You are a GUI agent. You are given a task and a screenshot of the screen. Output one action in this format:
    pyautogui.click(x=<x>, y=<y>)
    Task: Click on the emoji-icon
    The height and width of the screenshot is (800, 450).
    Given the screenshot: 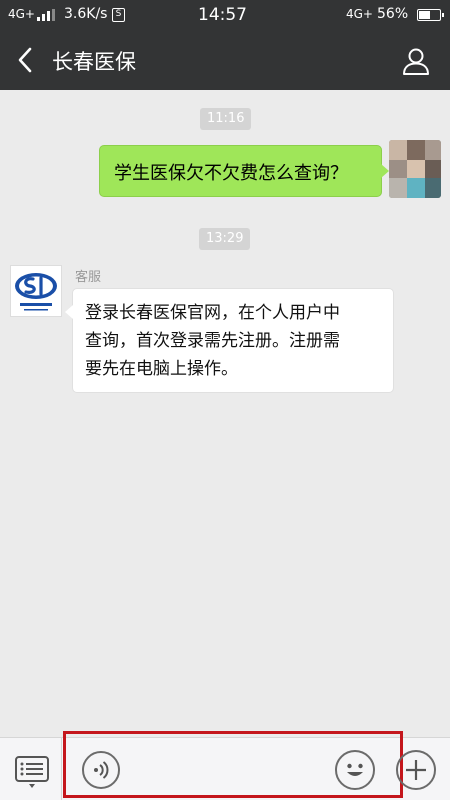 What is the action you would take?
    pyautogui.click(x=355, y=769)
    